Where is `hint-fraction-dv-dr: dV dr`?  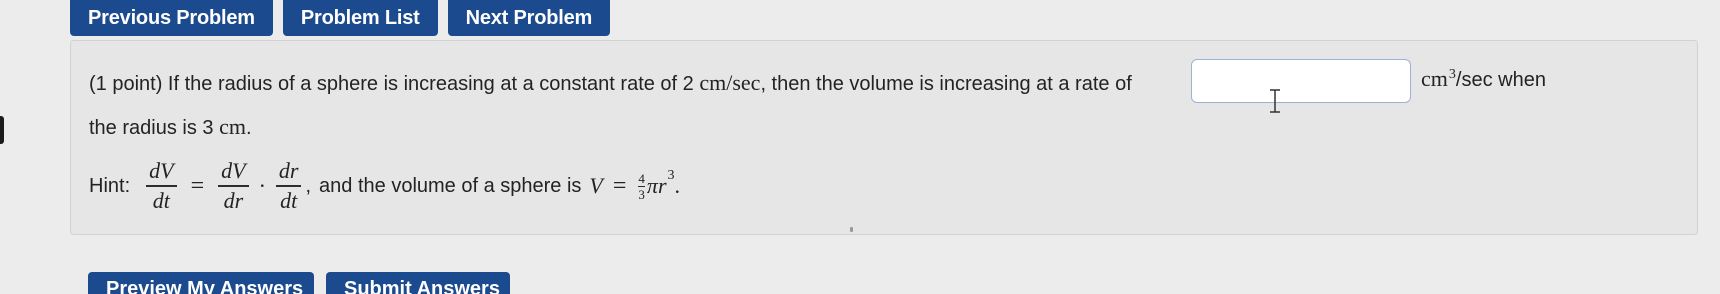 hint-fraction-dv-dr: dV dr is located at coordinates (233, 185).